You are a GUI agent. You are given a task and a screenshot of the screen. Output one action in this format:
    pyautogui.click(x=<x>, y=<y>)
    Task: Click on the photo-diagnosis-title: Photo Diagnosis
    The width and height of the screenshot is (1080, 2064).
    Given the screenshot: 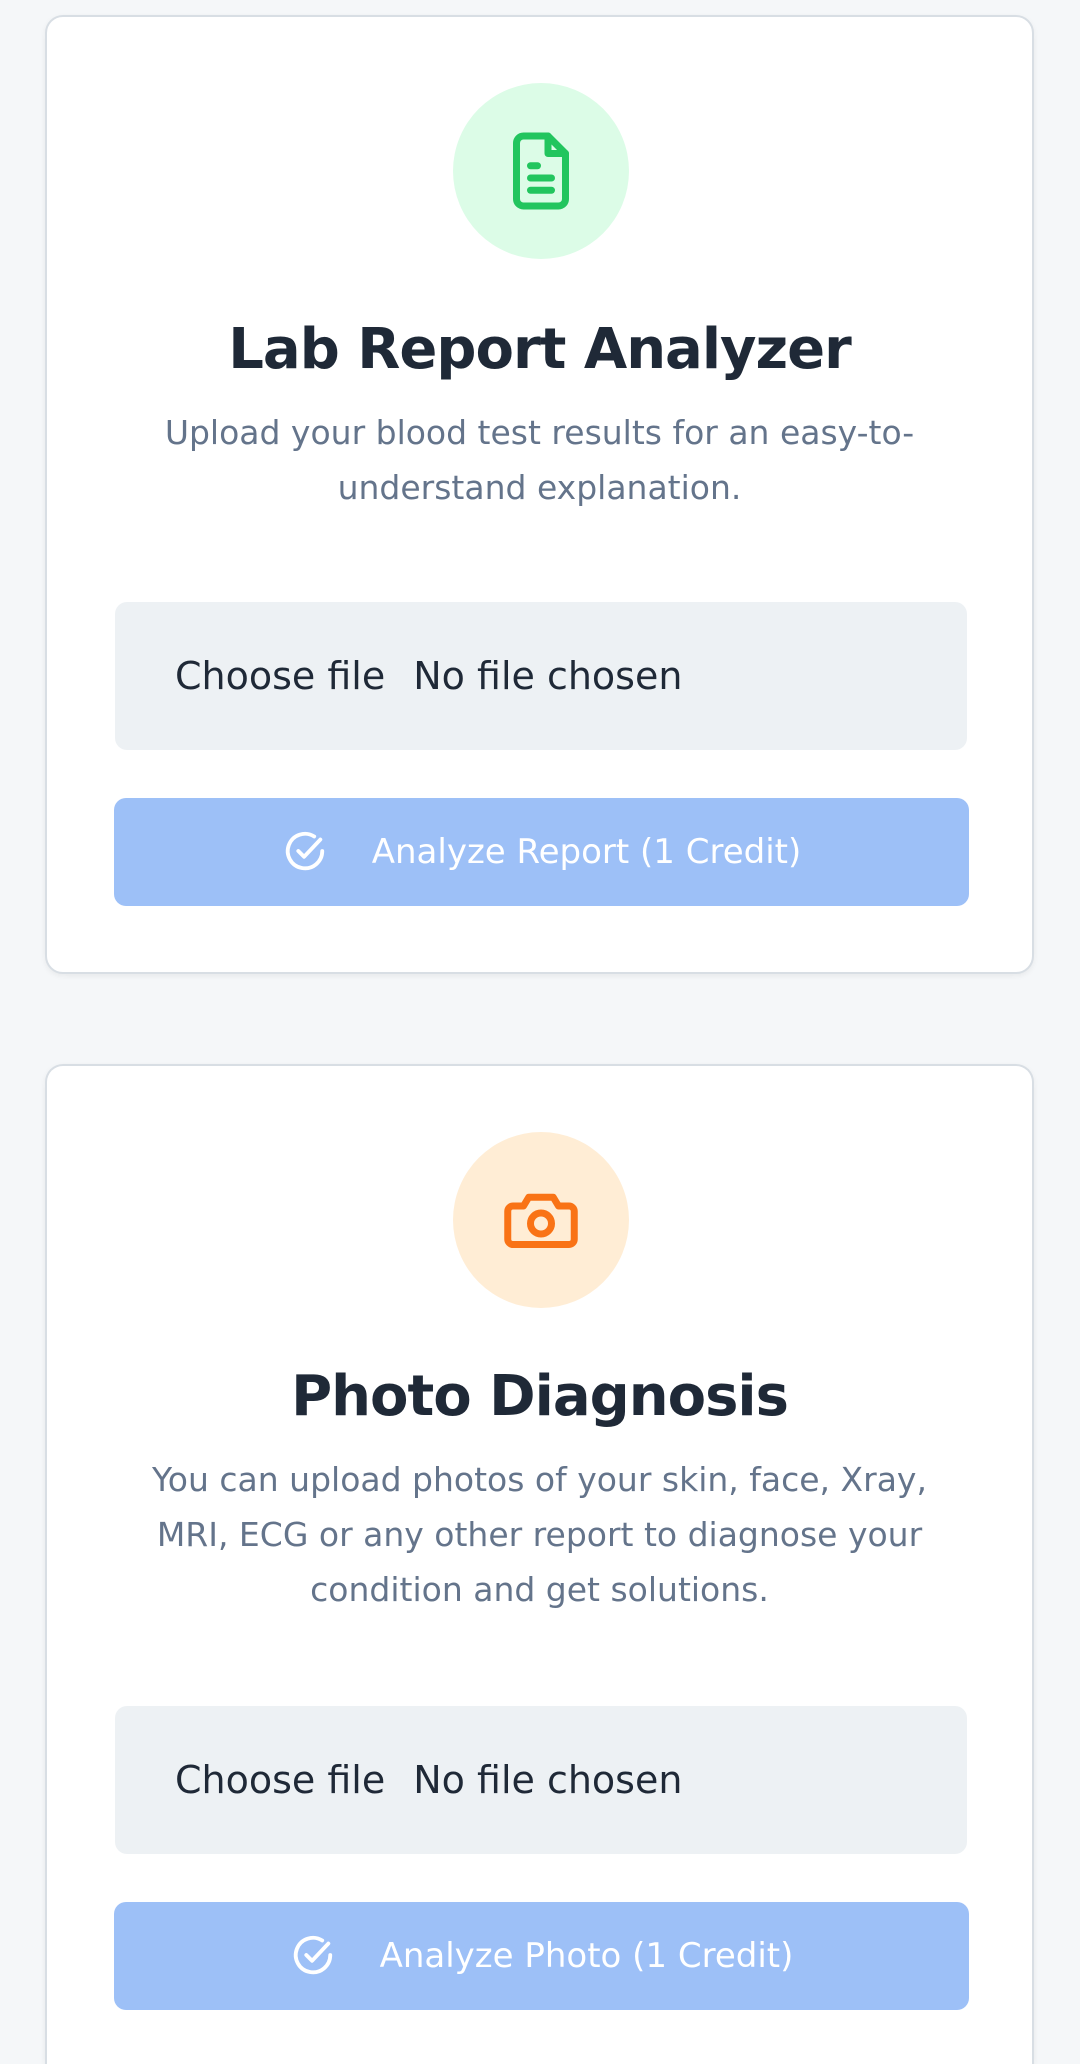 What is the action you would take?
    pyautogui.click(x=540, y=1396)
    